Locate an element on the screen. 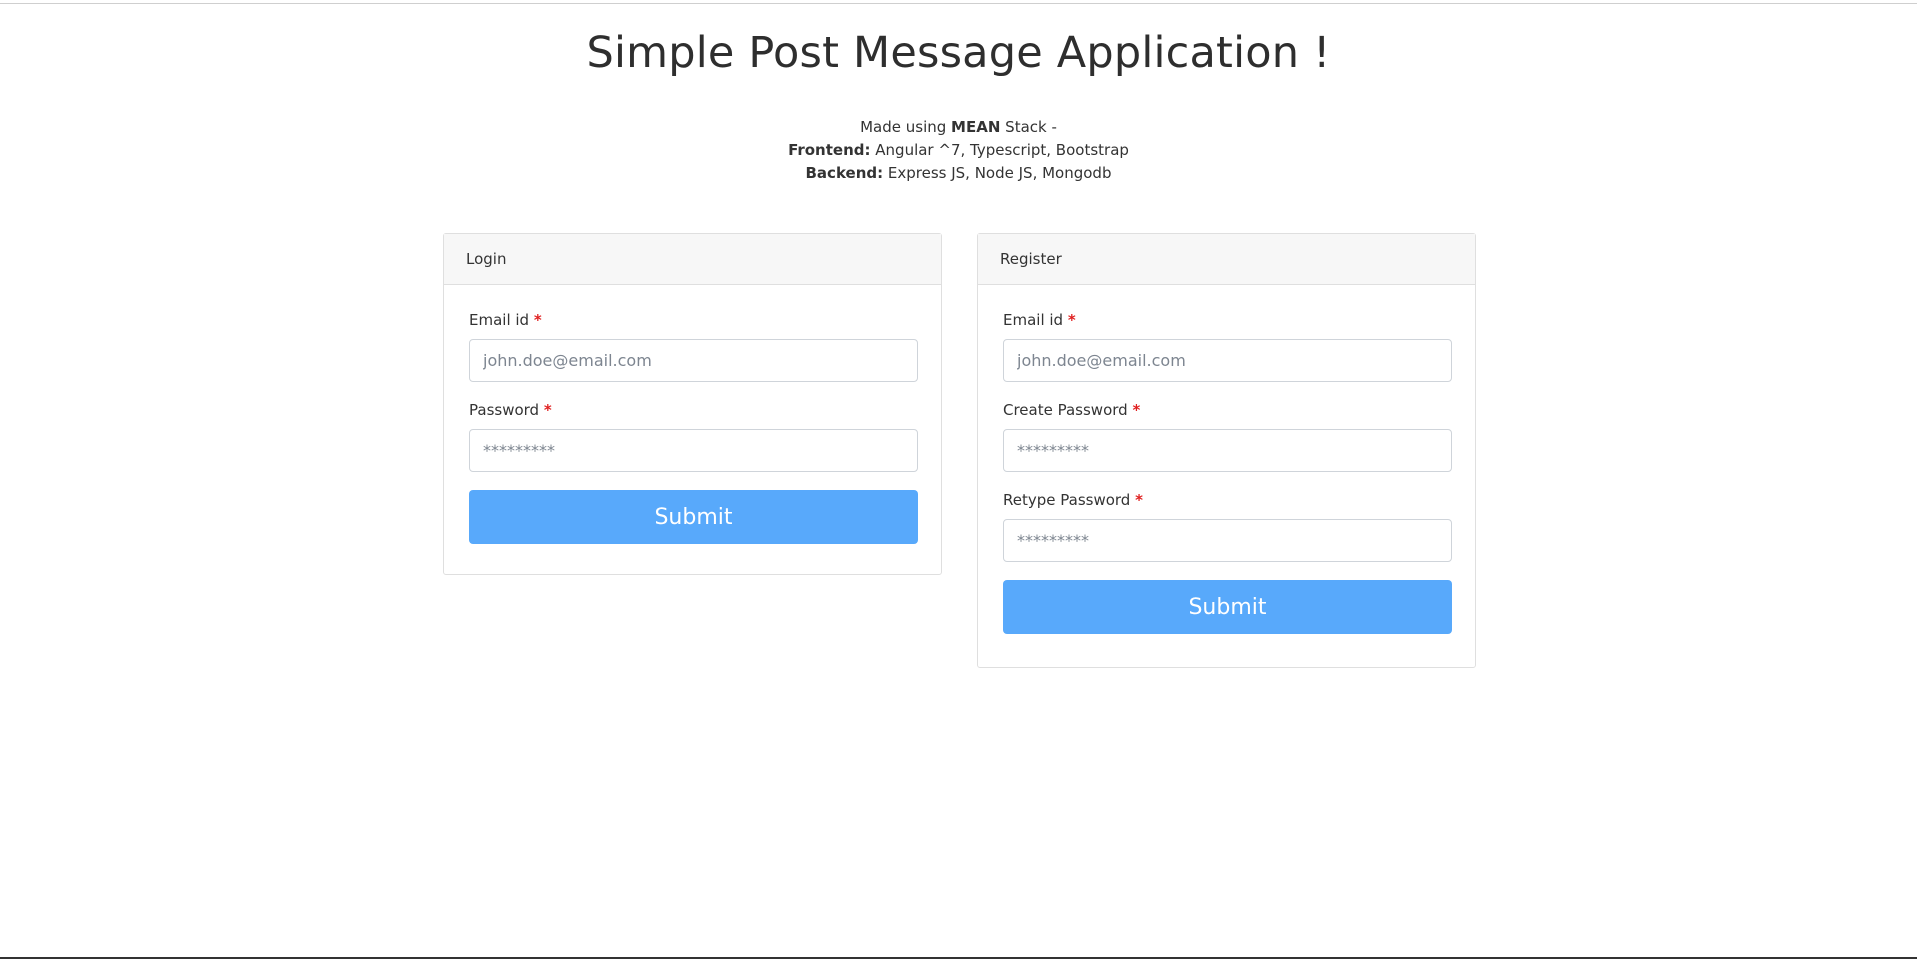 This screenshot has height=959, width=1917. login-submit-button: Submit is located at coordinates (693, 517).